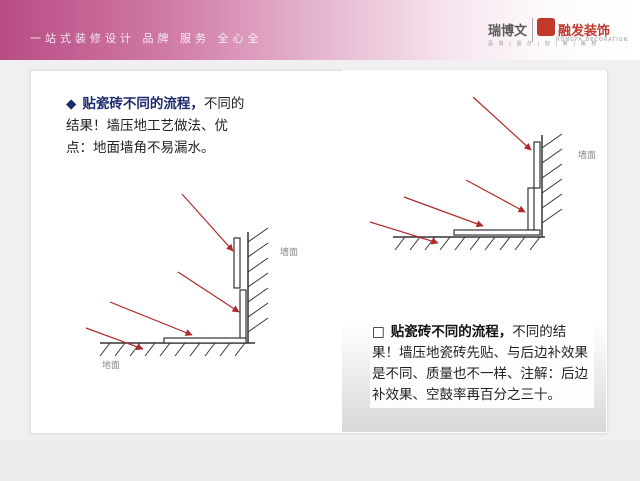  What do you see at coordinates (320, 460) in the screenshot?
I see `footer-strip` at bounding box center [320, 460].